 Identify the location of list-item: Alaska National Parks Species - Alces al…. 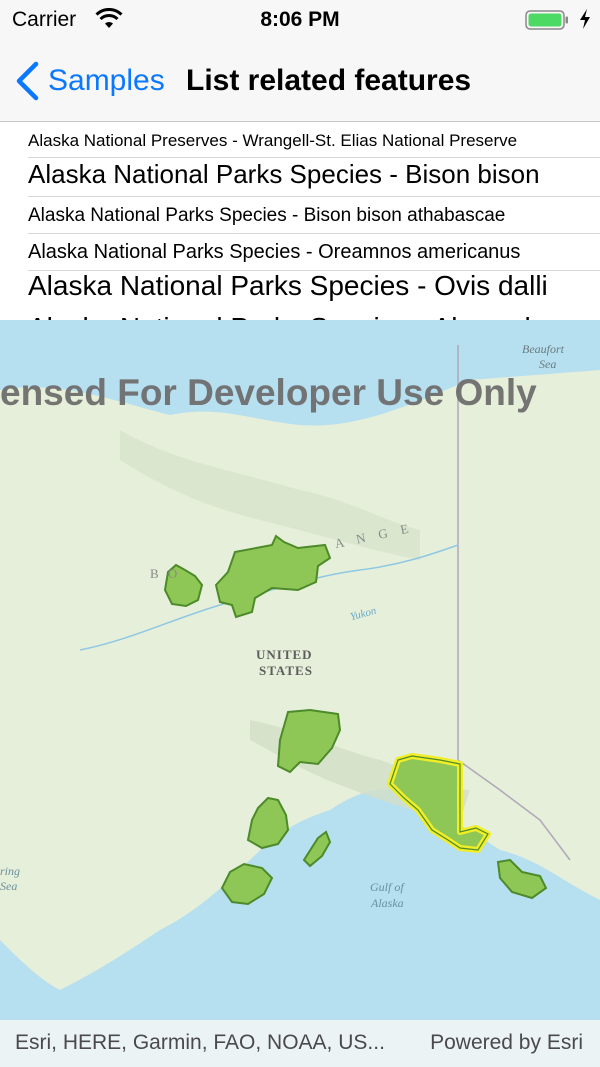
(314, 314).